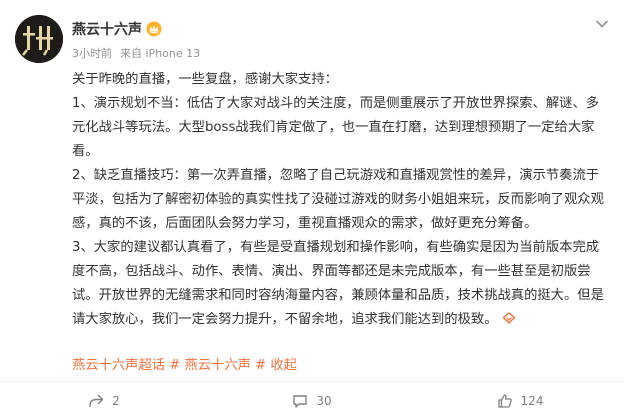  What do you see at coordinates (107, 29) in the screenshot?
I see `author-name-text: 燕云十六声` at bounding box center [107, 29].